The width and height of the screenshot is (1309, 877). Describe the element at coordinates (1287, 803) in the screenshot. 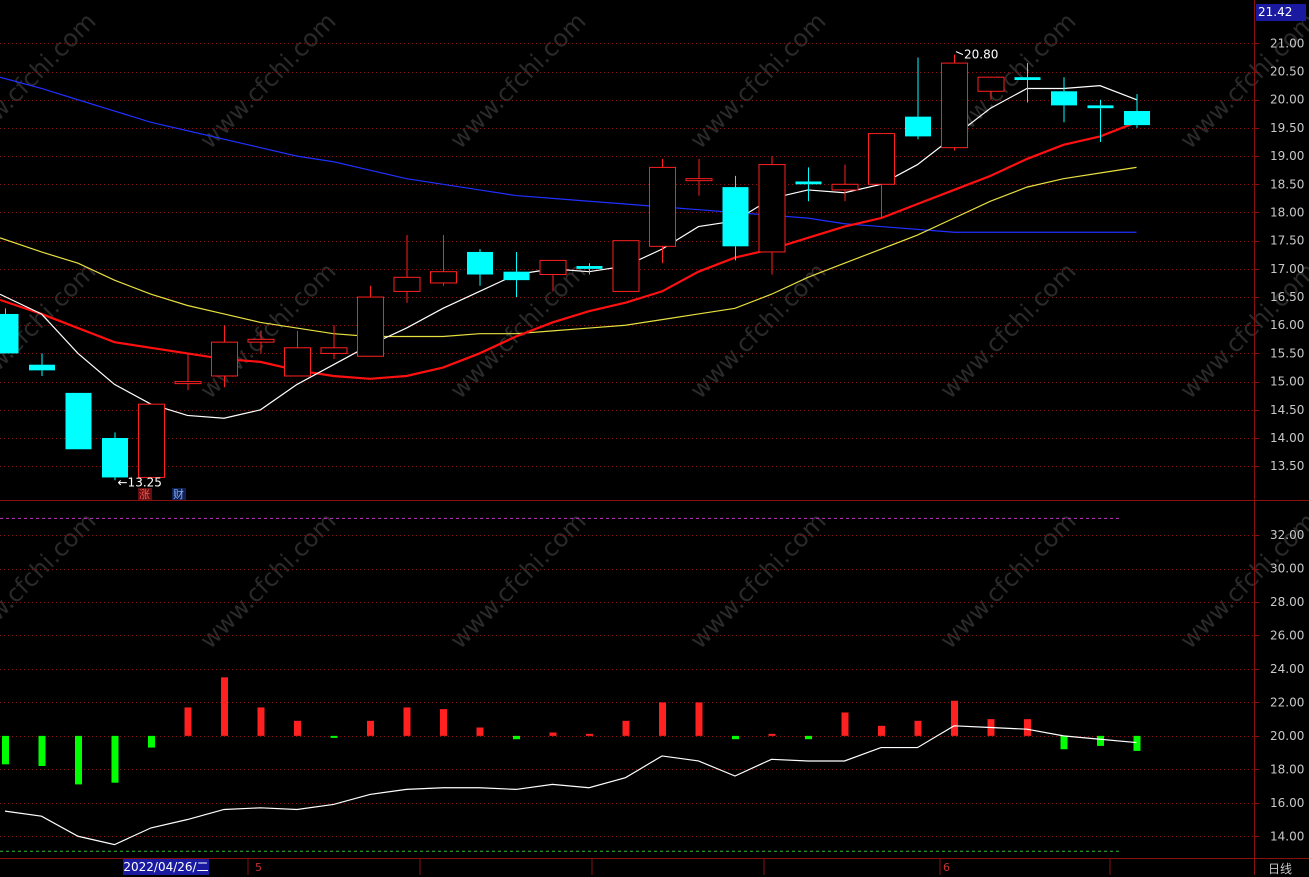

I see `volume-tick-label: 16.00` at that location.